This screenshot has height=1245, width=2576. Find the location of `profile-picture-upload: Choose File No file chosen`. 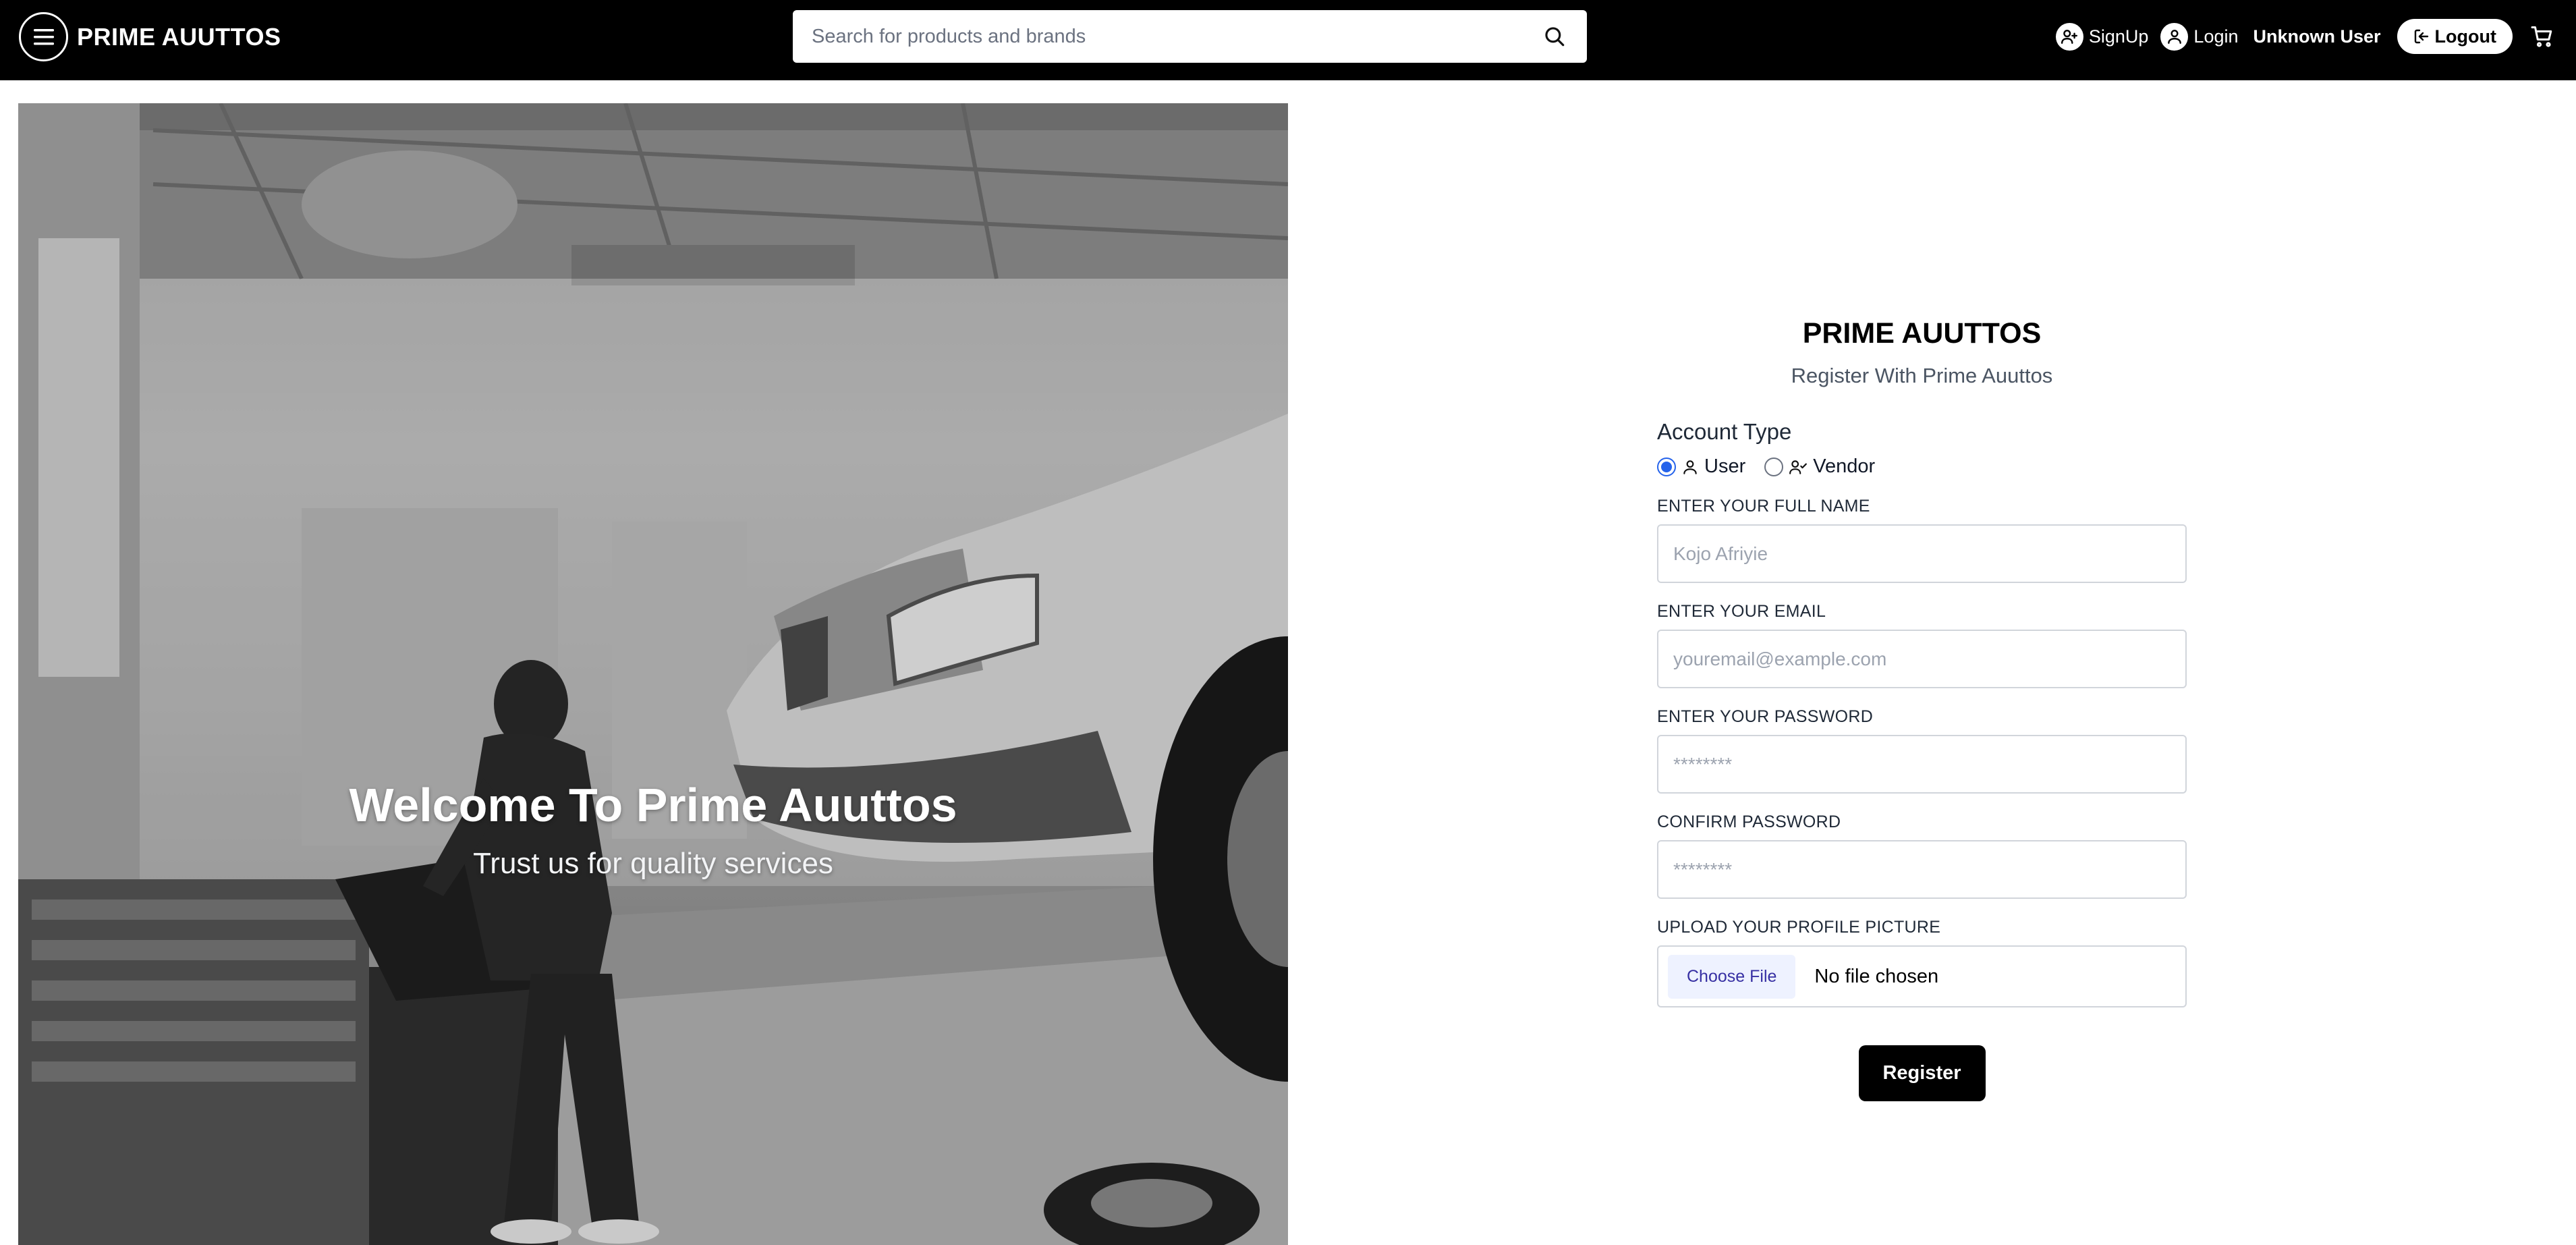

profile-picture-upload: Choose File No file chosen is located at coordinates (1922, 976).